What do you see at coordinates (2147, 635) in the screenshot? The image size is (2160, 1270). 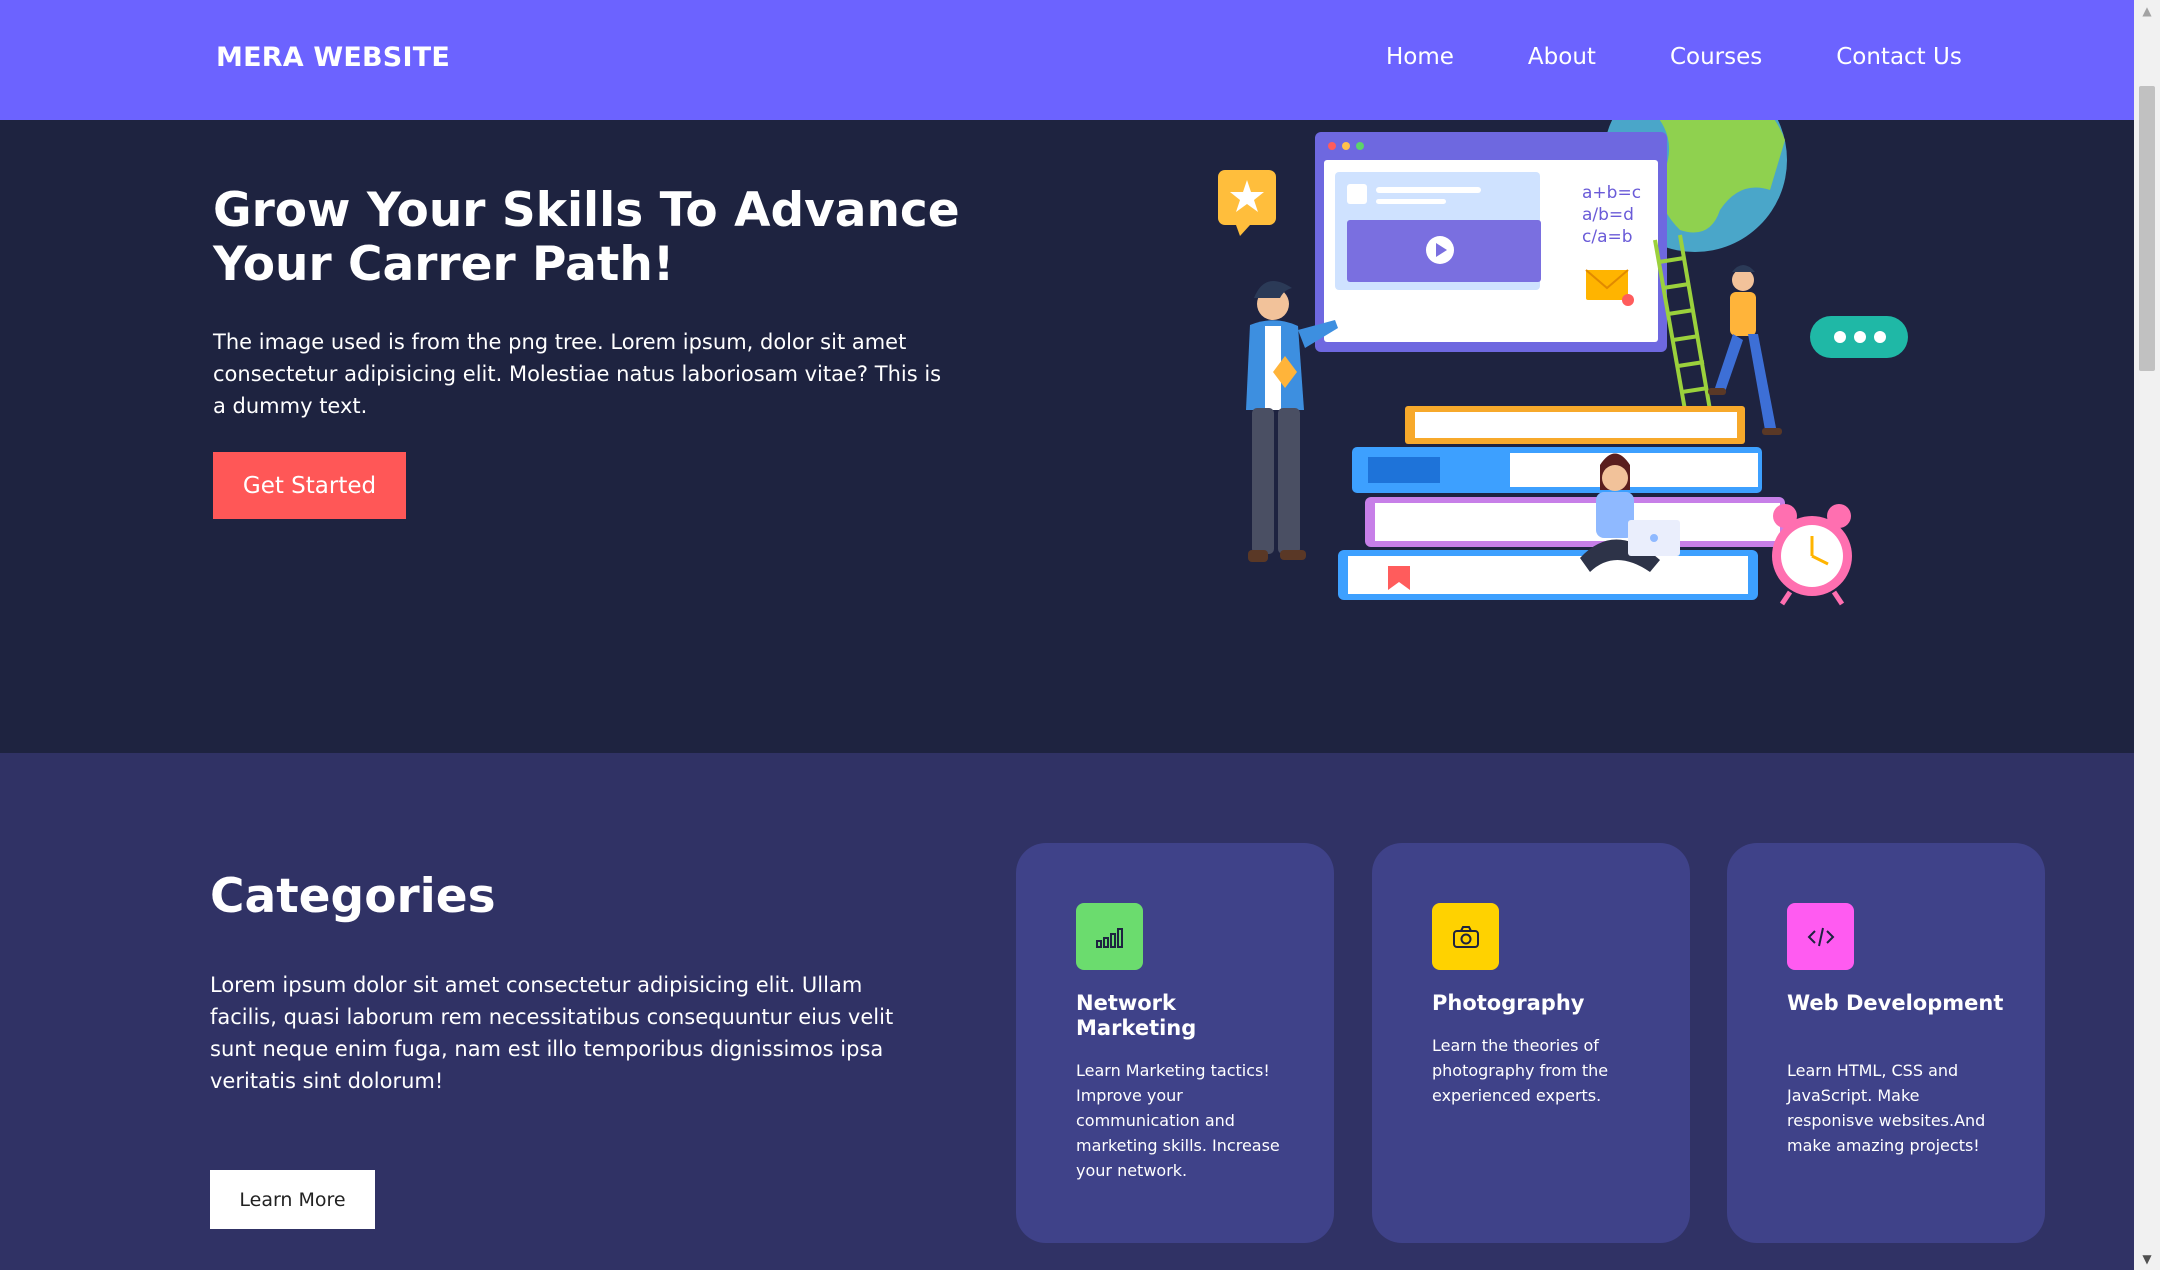 I see `vertical-scrollbar: ▲ ▼` at bounding box center [2147, 635].